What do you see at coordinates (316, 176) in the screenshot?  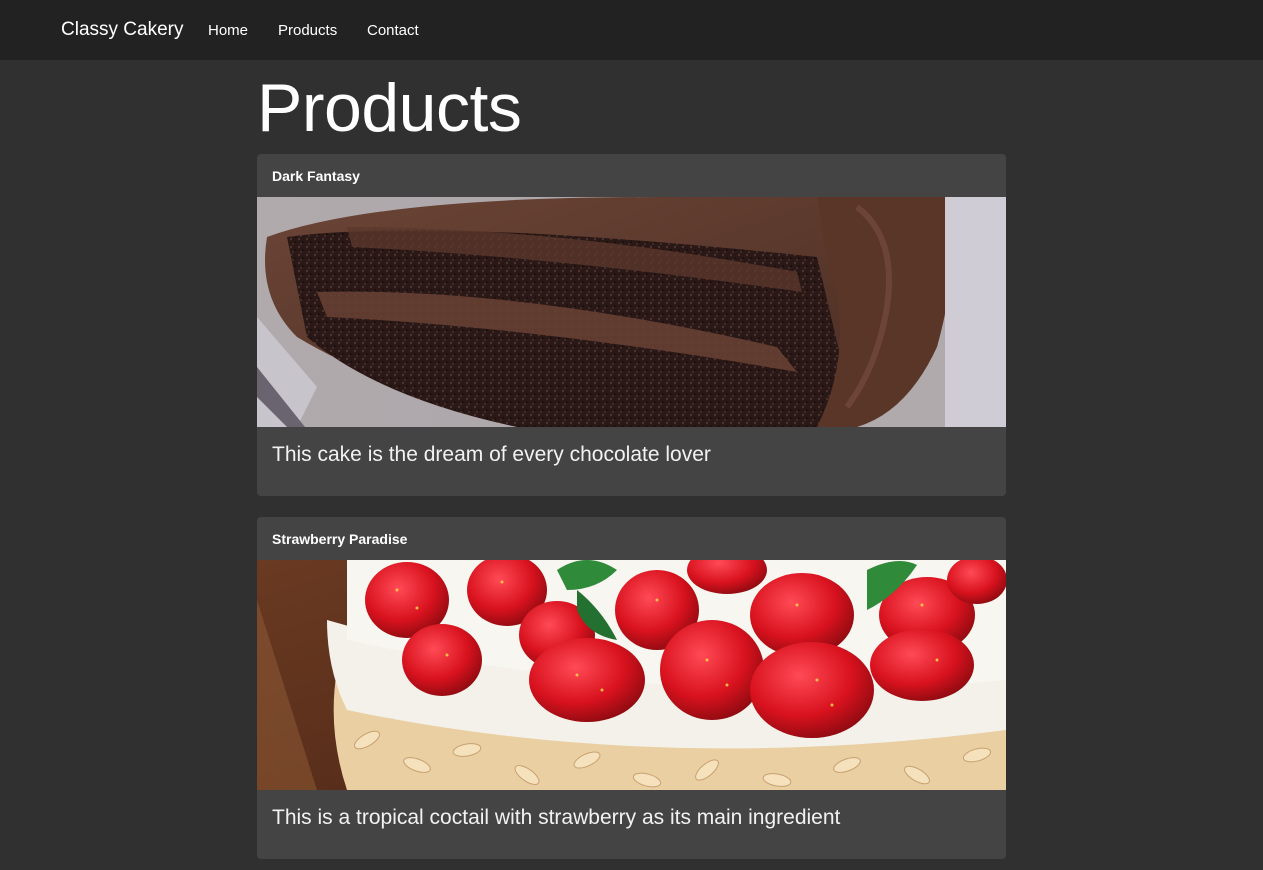 I see `product-card-title: Dark Fantasy` at bounding box center [316, 176].